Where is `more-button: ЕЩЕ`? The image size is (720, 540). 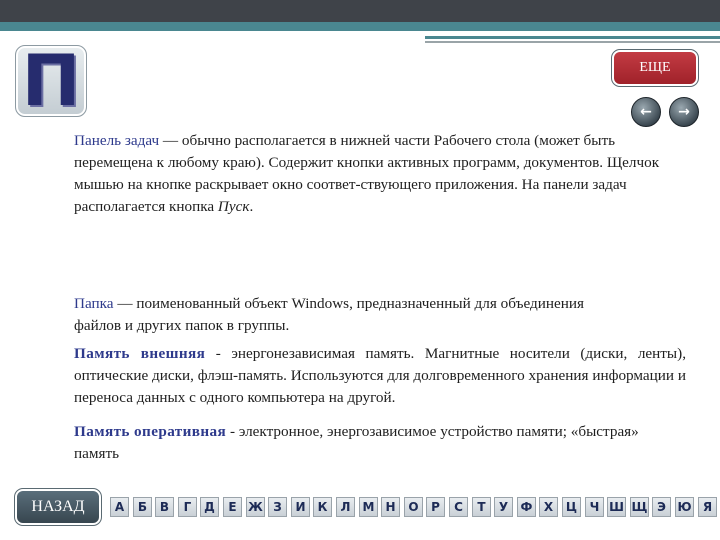 more-button: ЕЩЕ is located at coordinates (655, 68).